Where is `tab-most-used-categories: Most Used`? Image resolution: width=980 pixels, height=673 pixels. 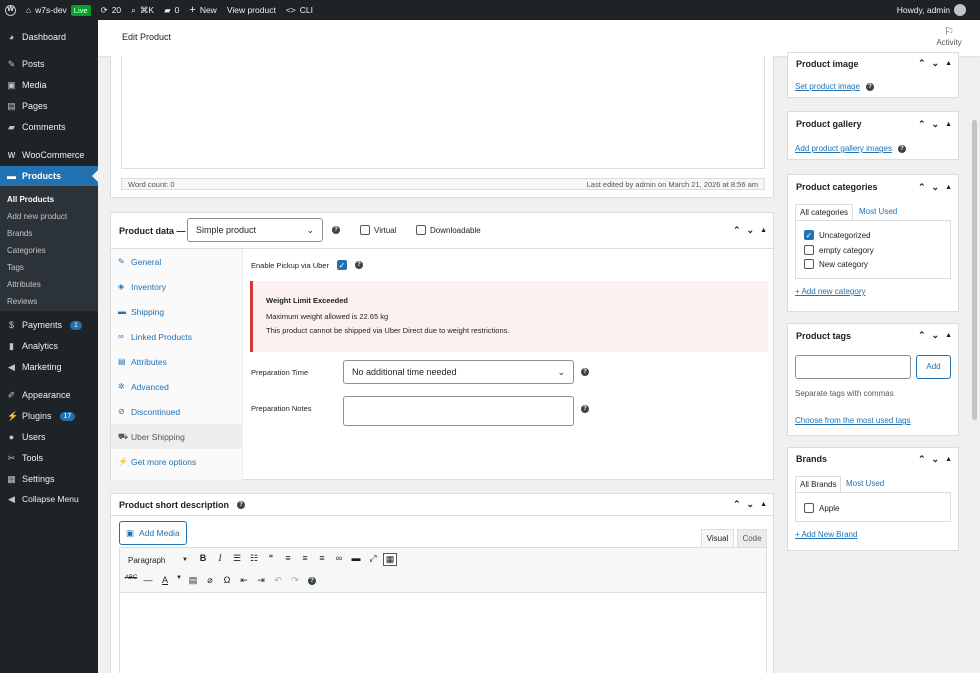
tab-most-used-categories: Most Used is located at coordinates (878, 212).